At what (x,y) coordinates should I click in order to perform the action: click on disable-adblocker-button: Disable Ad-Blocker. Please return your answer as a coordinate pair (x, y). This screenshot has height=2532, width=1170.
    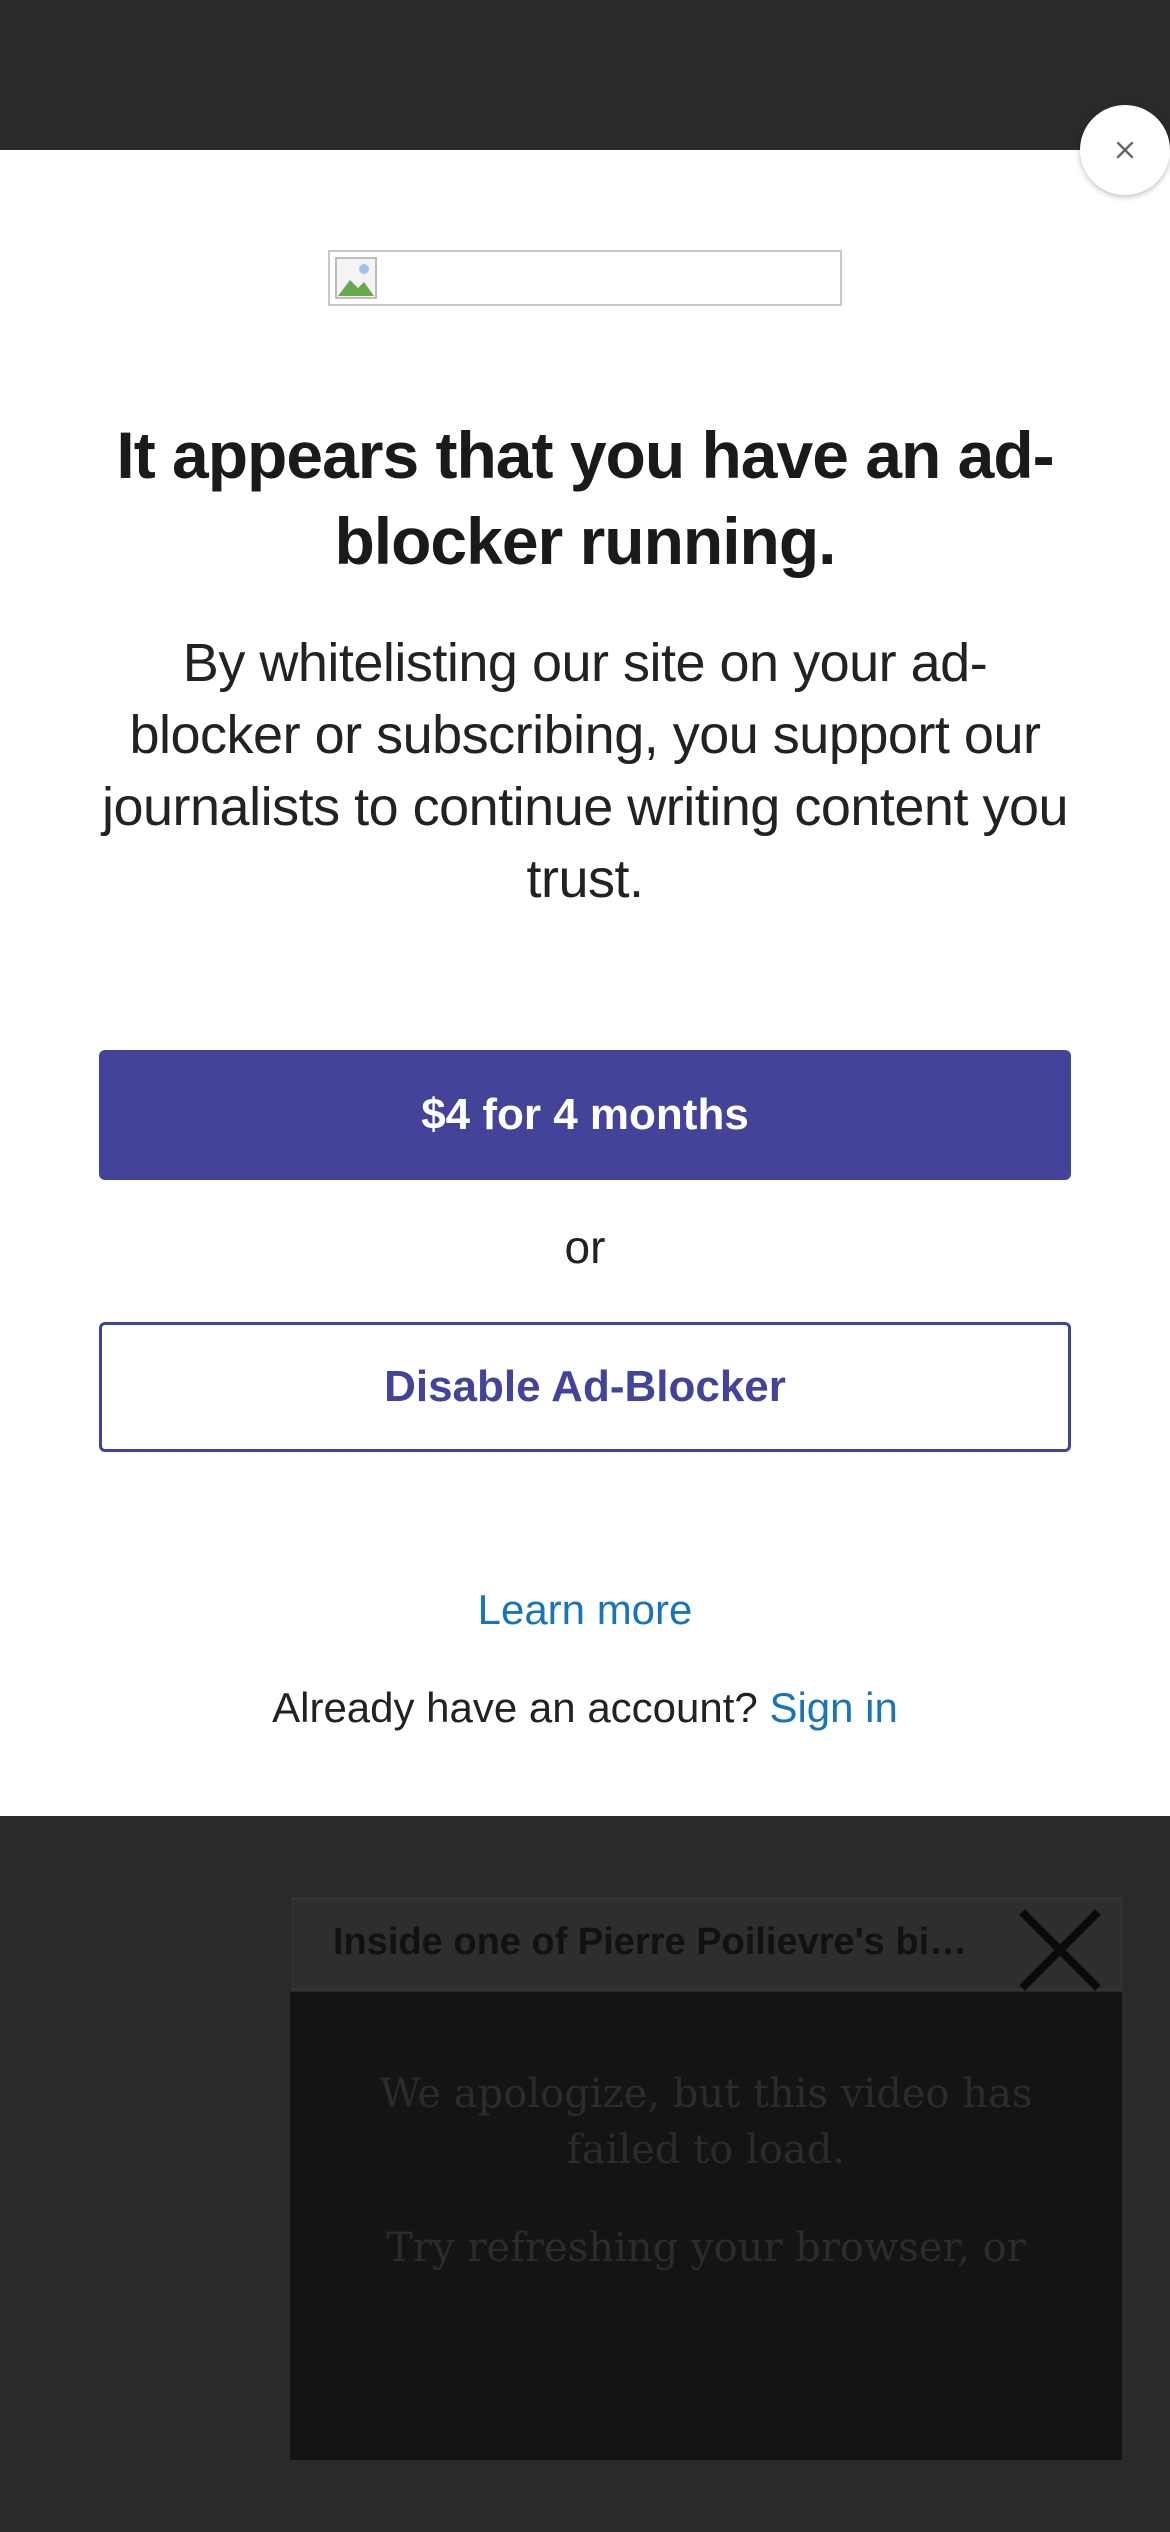
    Looking at the image, I should click on (585, 1387).